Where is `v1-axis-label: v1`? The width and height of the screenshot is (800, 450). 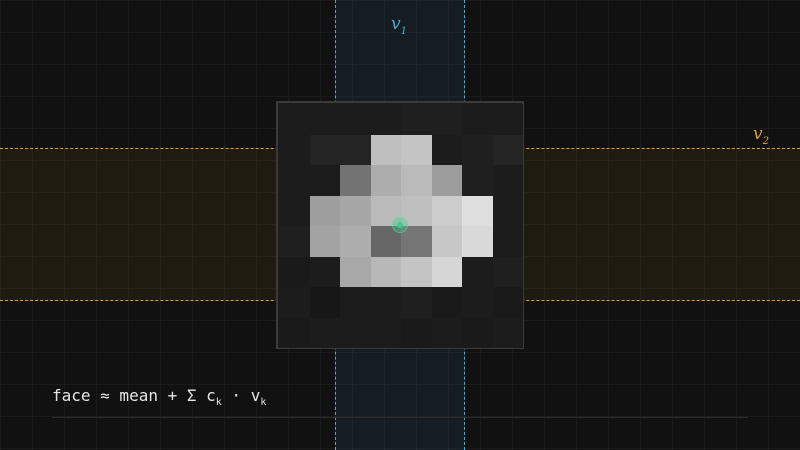
v1-axis-label: v1 is located at coordinates (399, 25).